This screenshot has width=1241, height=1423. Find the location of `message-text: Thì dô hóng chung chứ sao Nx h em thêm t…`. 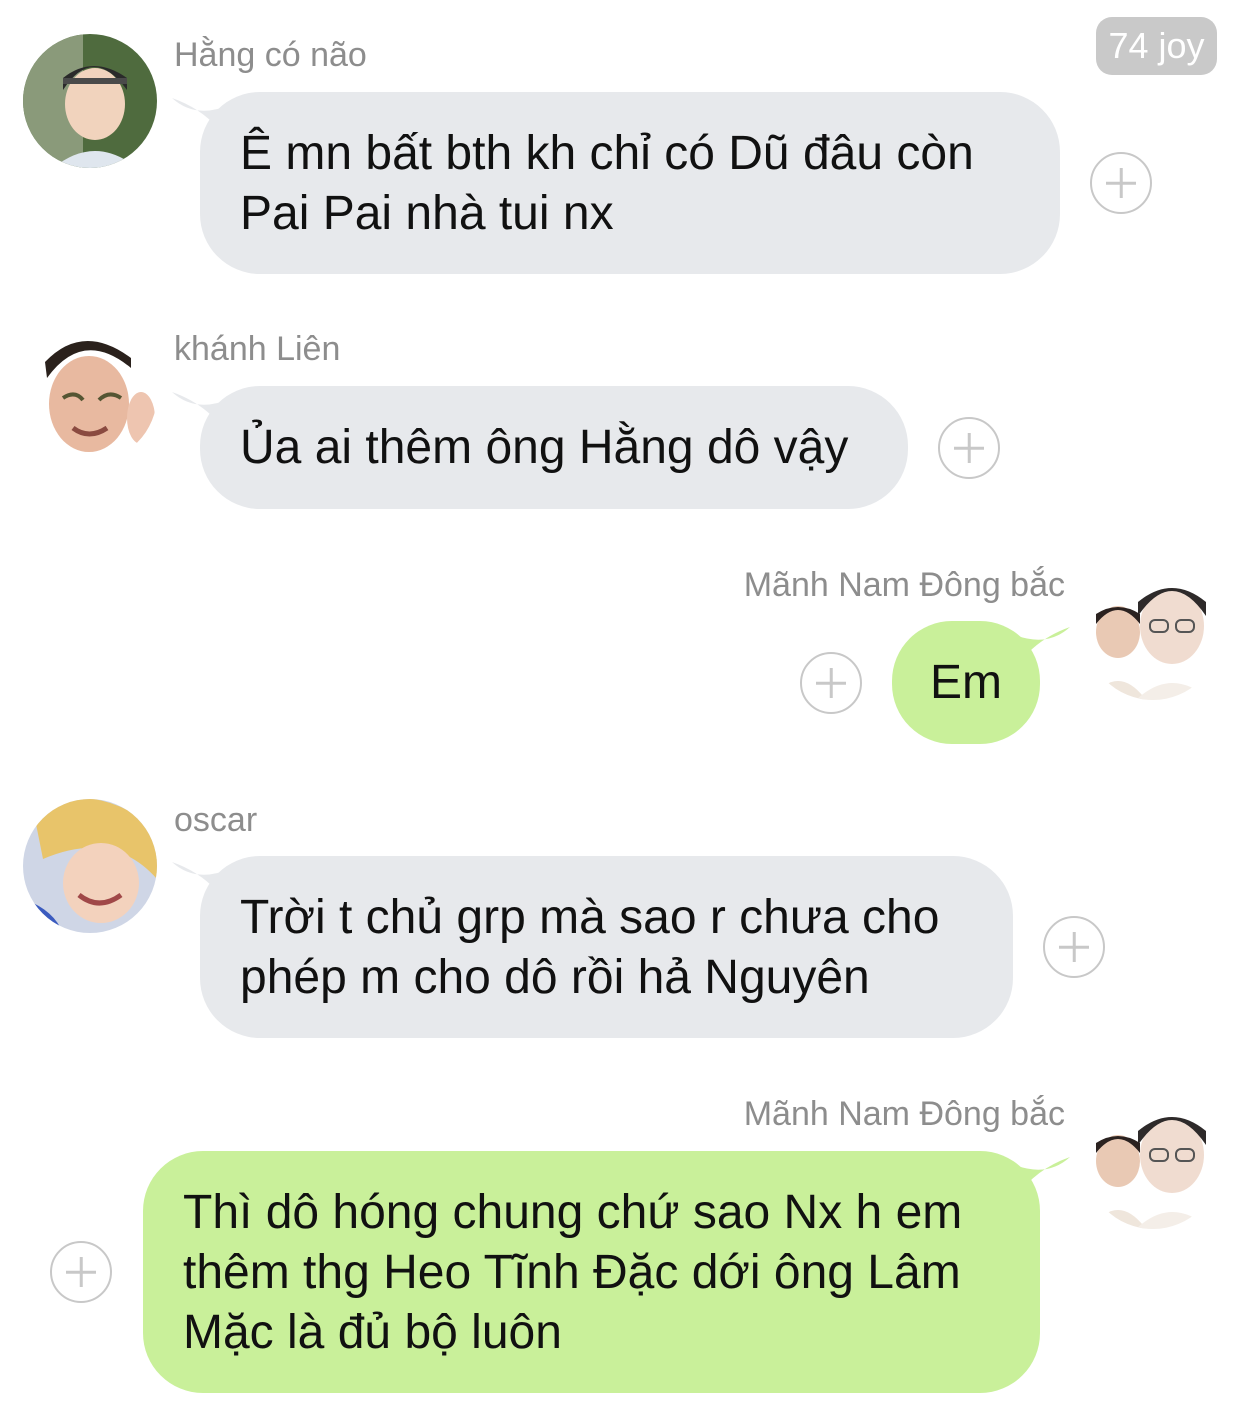

message-text: Thì dô hóng chung chứ sao Nx h em thêm t… is located at coordinates (573, 1272).